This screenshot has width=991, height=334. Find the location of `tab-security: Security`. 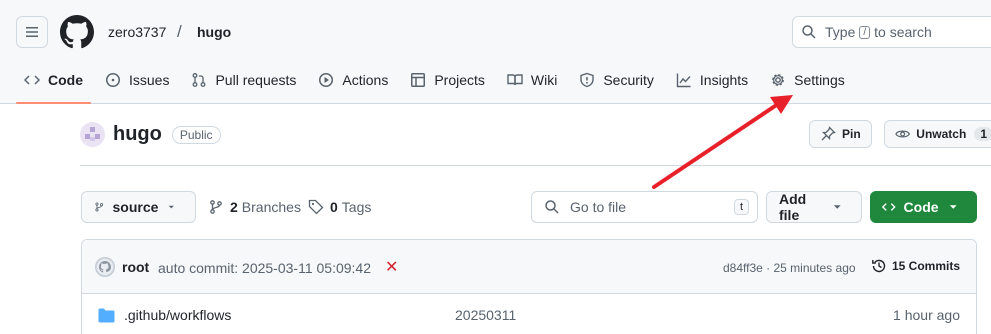

tab-security: Security is located at coordinates (616, 80).